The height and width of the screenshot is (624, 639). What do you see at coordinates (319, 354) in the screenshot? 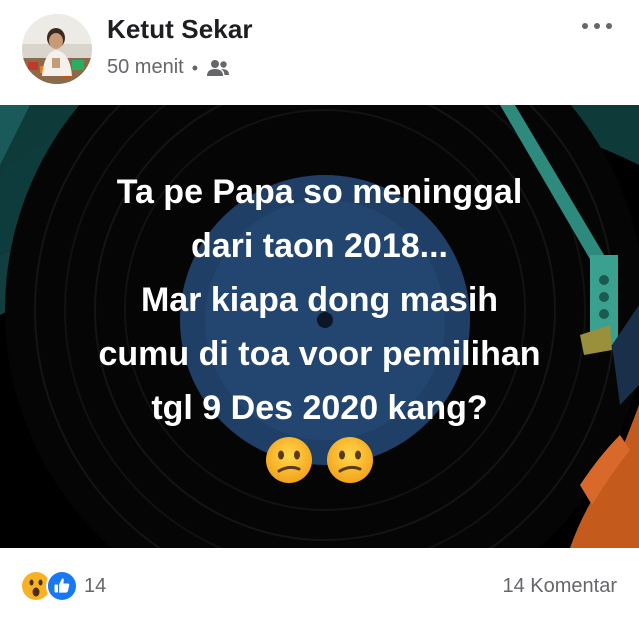
I see `image-text-line: cumu di toa voor pemilihan` at bounding box center [319, 354].